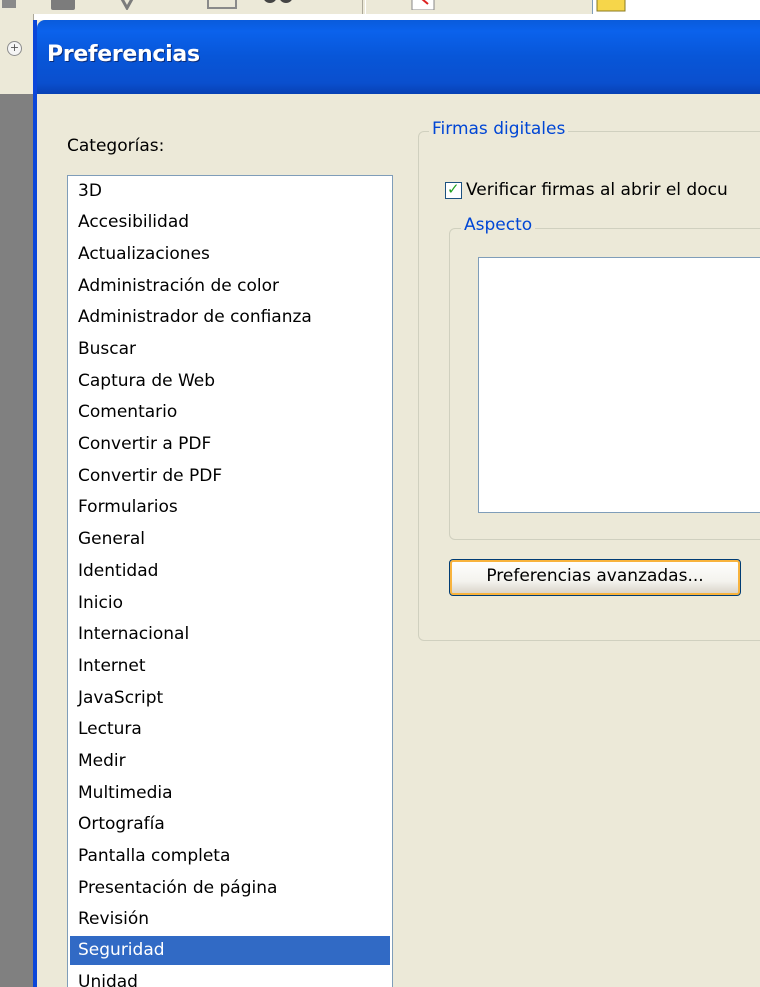 The image size is (760, 987). I want to click on checkmark-icon: ✓, so click(453, 189).